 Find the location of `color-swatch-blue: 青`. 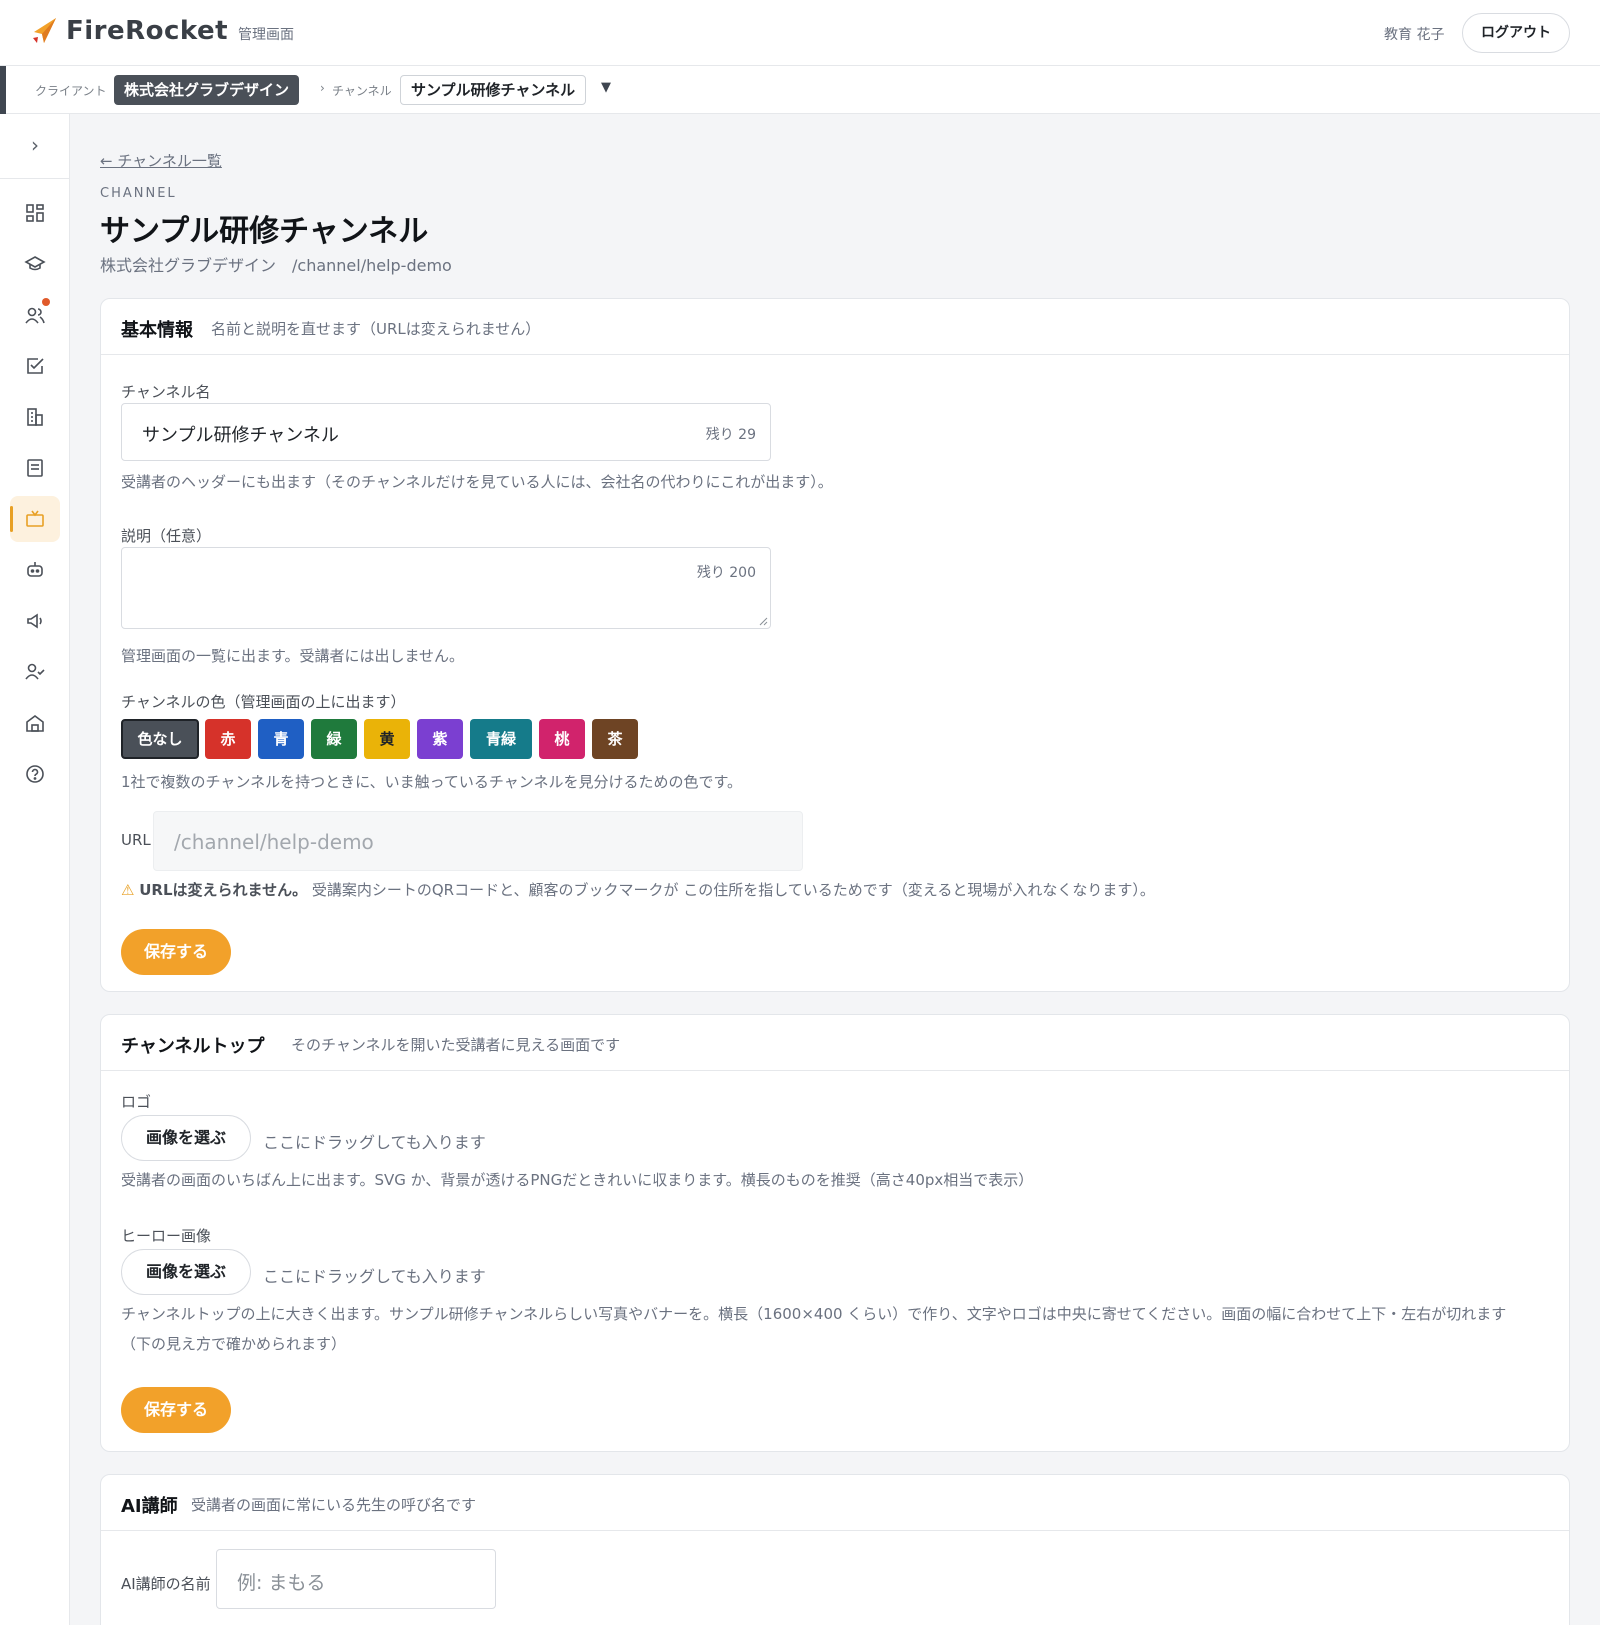

color-swatch-blue: 青 is located at coordinates (281, 739).